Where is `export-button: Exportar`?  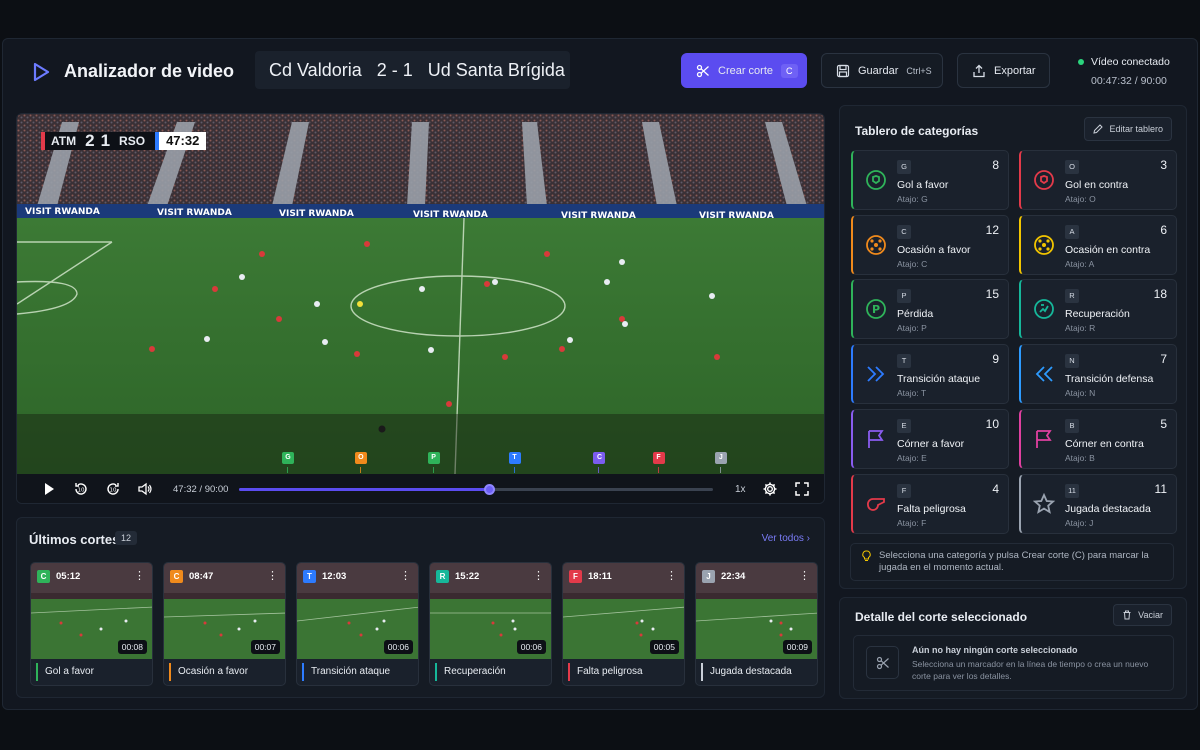
export-button: Exportar is located at coordinates (1003, 70).